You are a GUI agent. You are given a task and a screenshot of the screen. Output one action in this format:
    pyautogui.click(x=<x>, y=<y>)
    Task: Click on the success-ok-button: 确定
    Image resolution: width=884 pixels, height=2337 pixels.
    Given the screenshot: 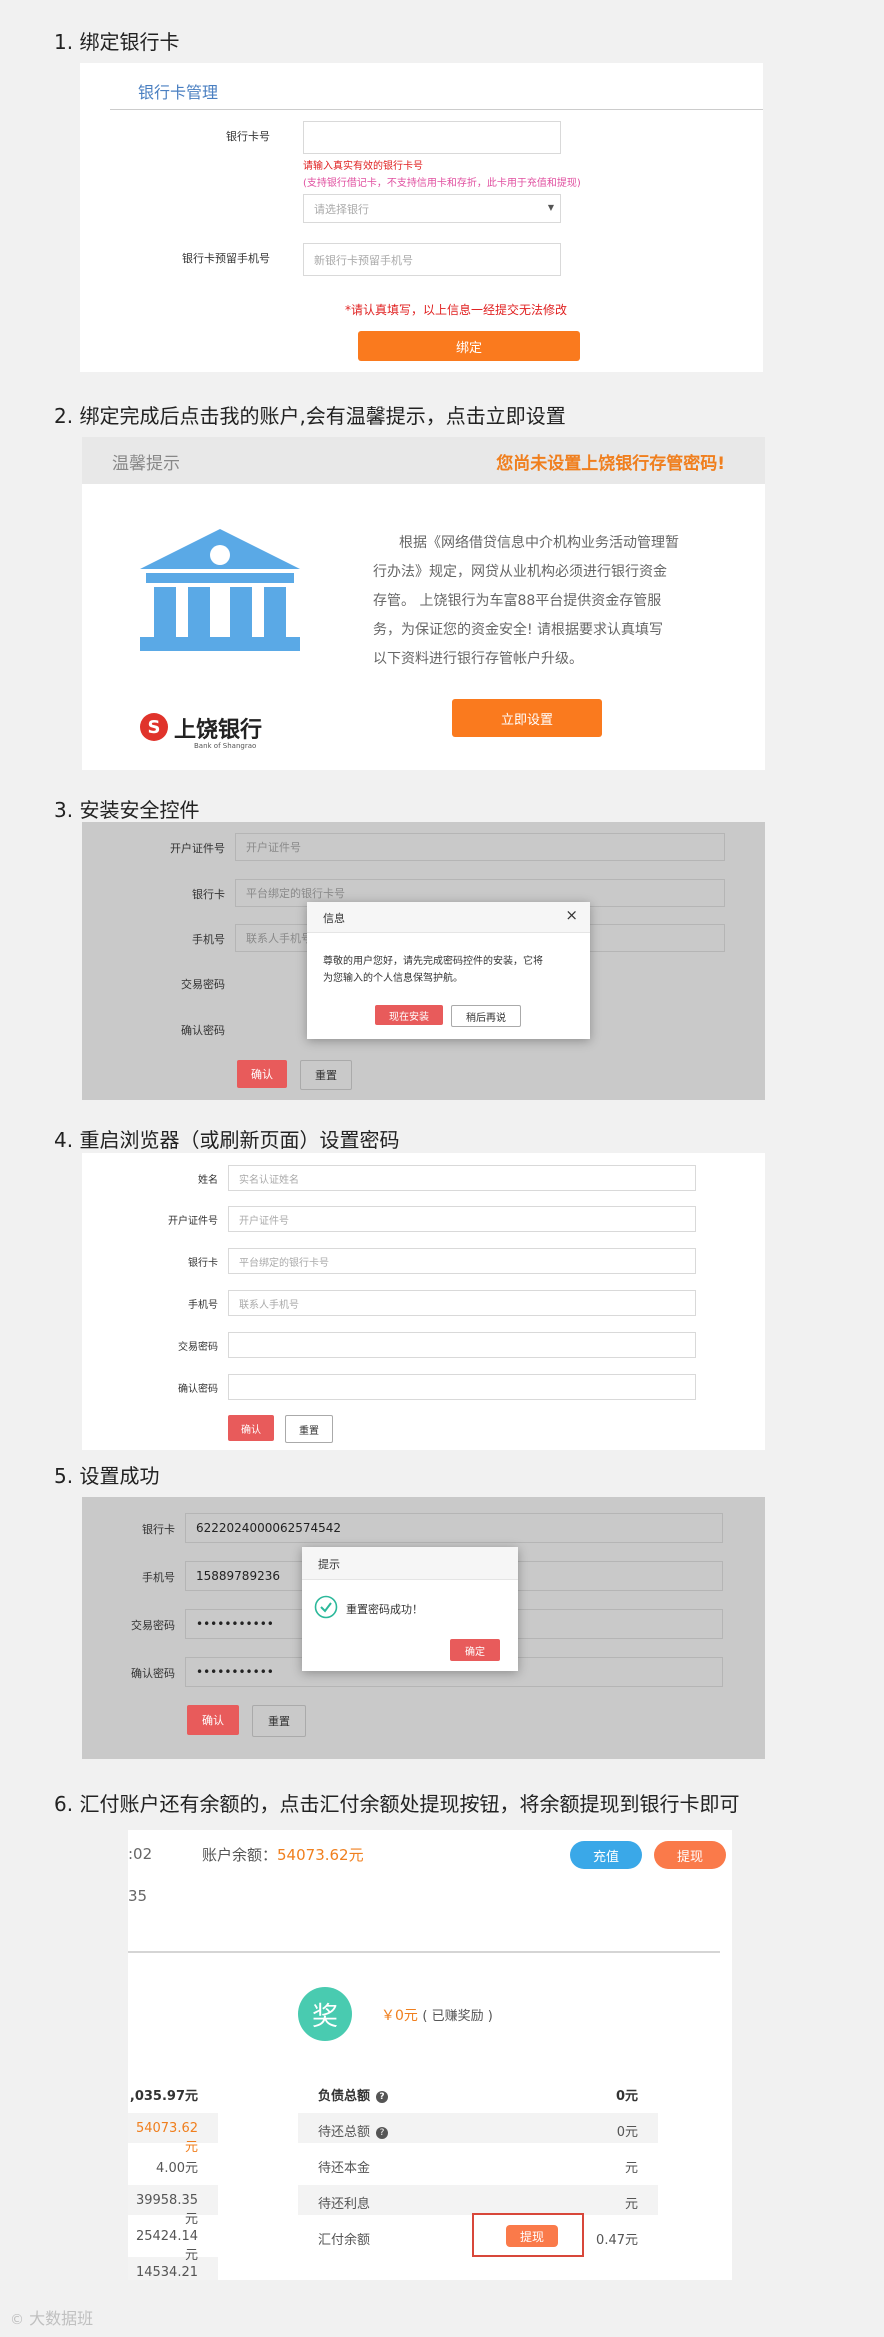 What is the action you would take?
    pyautogui.click(x=475, y=1650)
    